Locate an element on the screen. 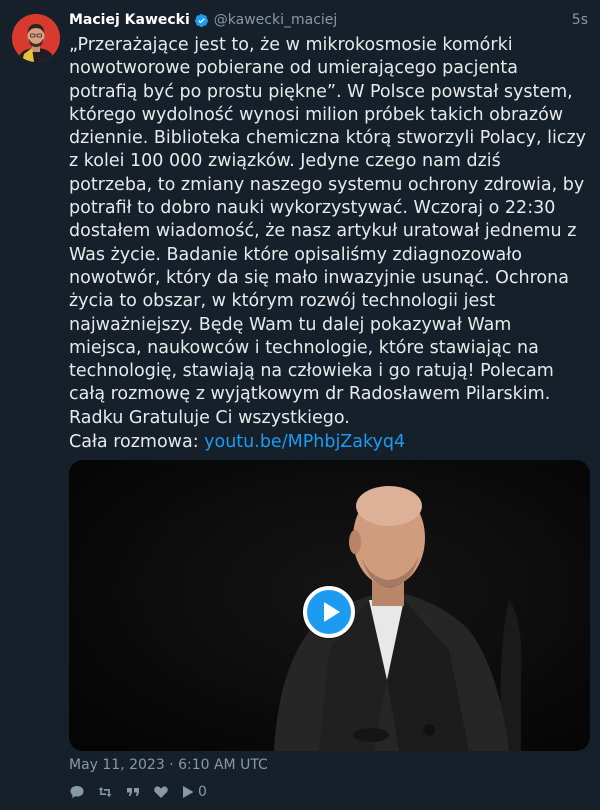  tweet-time: 5s is located at coordinates (580, 20).